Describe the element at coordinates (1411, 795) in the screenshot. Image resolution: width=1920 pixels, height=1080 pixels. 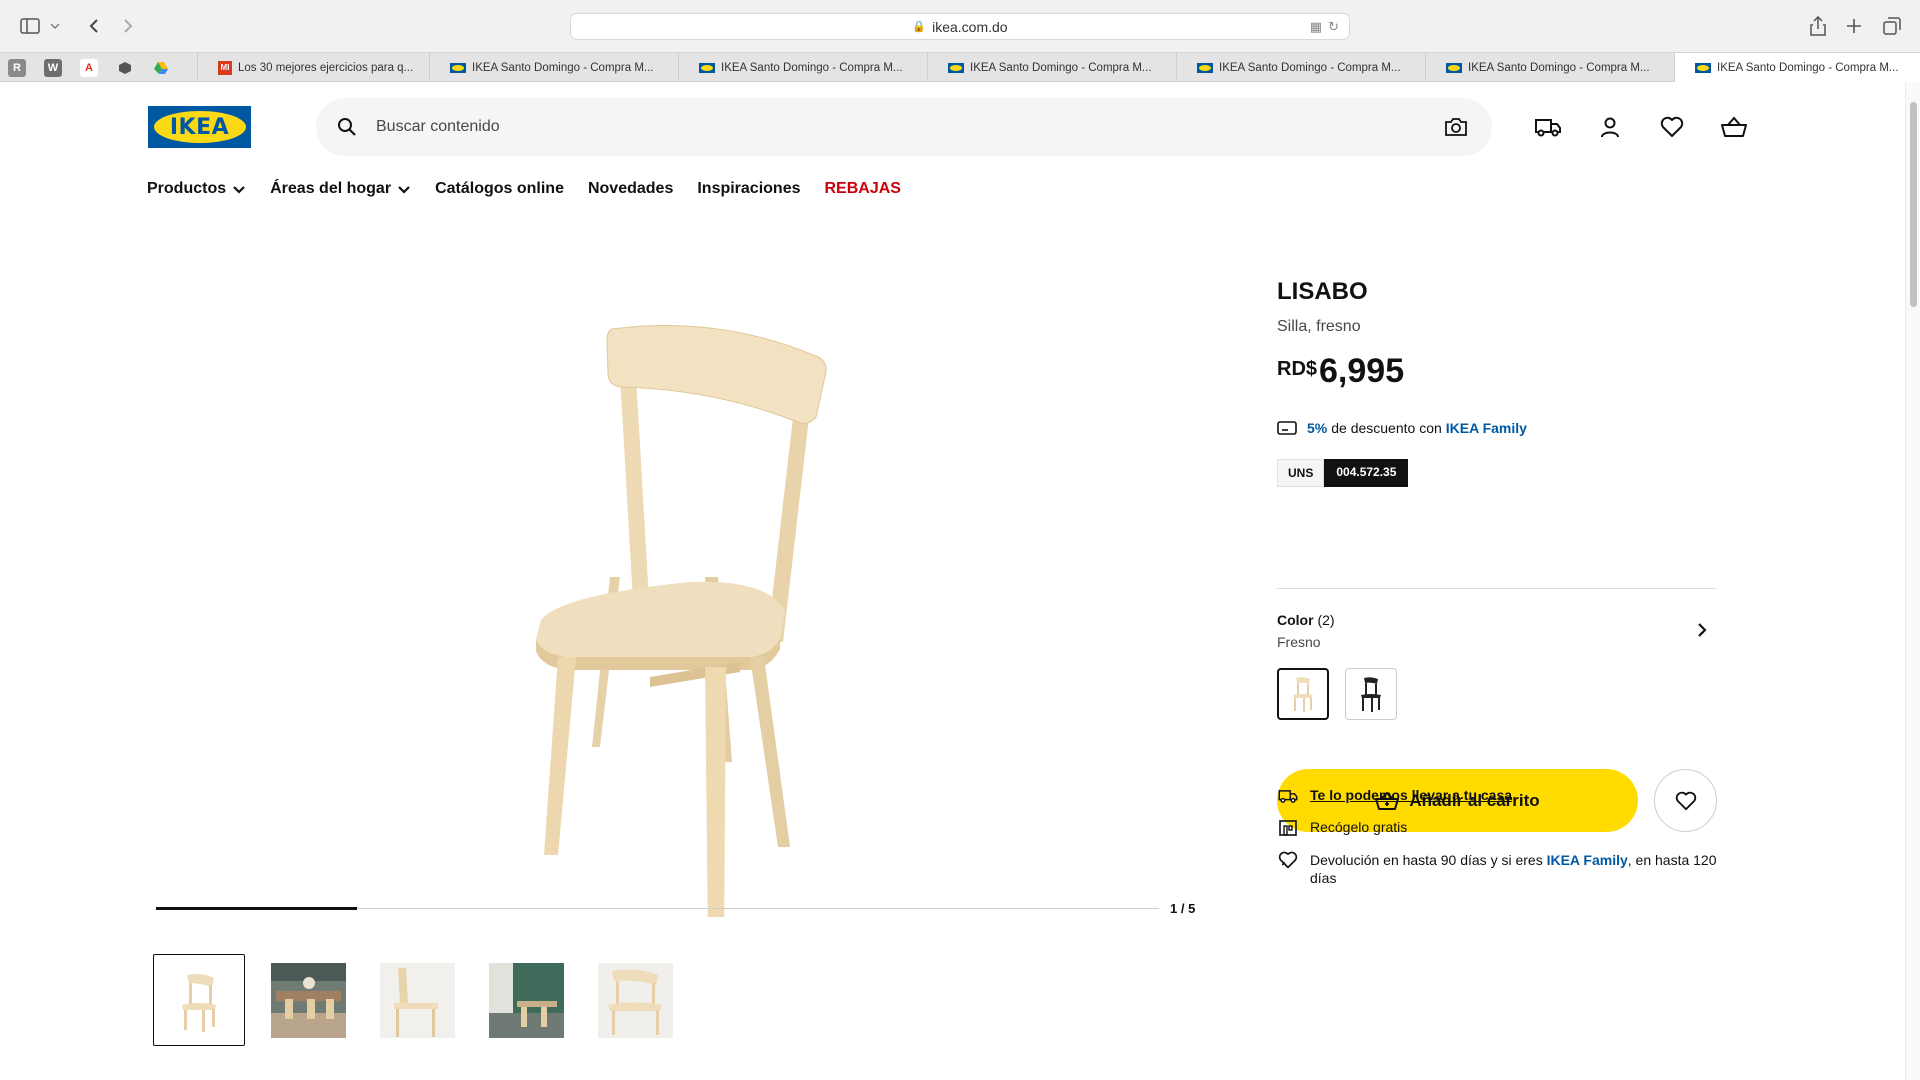
I see `delivery-link: Te lo podemos llevar a tu casa` at that location.